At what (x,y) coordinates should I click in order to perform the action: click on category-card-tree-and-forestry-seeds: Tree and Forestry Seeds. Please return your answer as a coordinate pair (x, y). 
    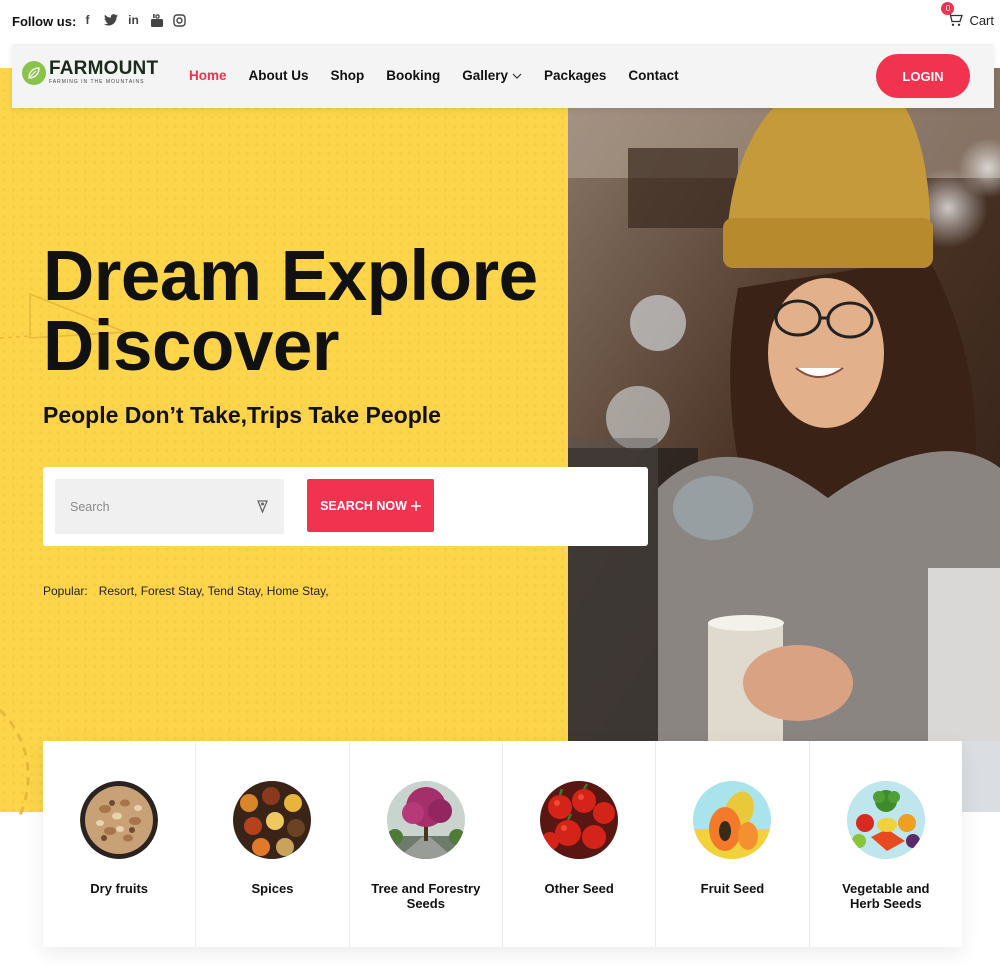
    Looking at the image, I should click on (426, 844).